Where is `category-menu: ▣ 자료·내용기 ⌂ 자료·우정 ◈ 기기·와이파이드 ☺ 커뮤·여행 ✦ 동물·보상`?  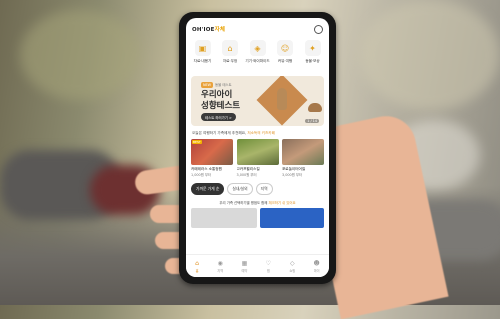
category-menu: ▣ 자료·내용기 ⌂ 자료·우정 ◈ 기기·와이파이드 ☺ 커뮤·여행 ✦ 동물·보상 is located at coordinates (257, 58).